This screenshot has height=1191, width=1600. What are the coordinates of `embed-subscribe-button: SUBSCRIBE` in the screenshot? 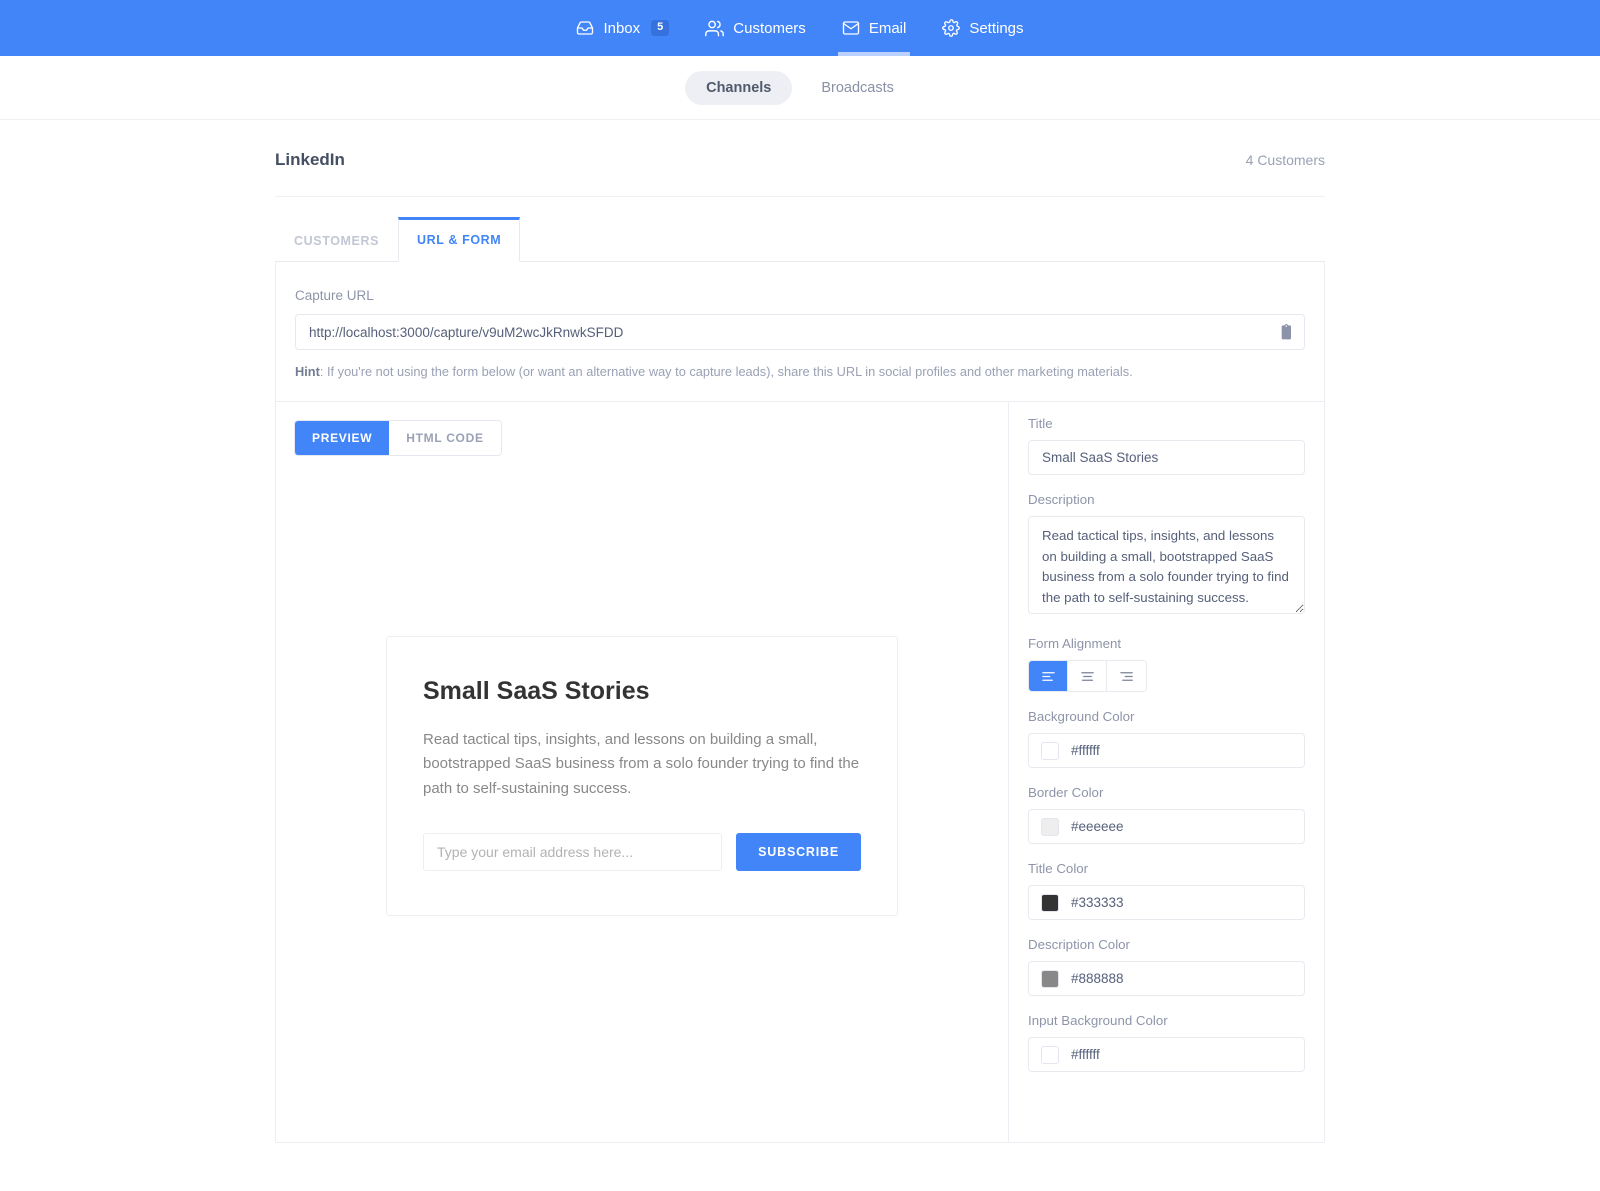 It's located at (798, 851).